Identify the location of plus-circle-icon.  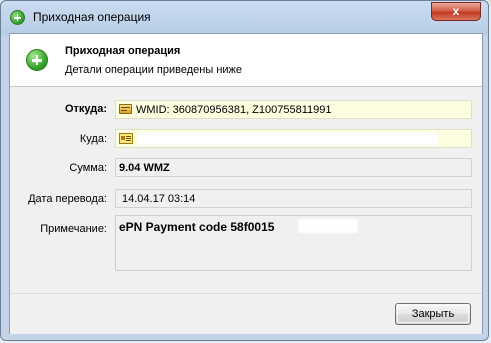
(37, 60).